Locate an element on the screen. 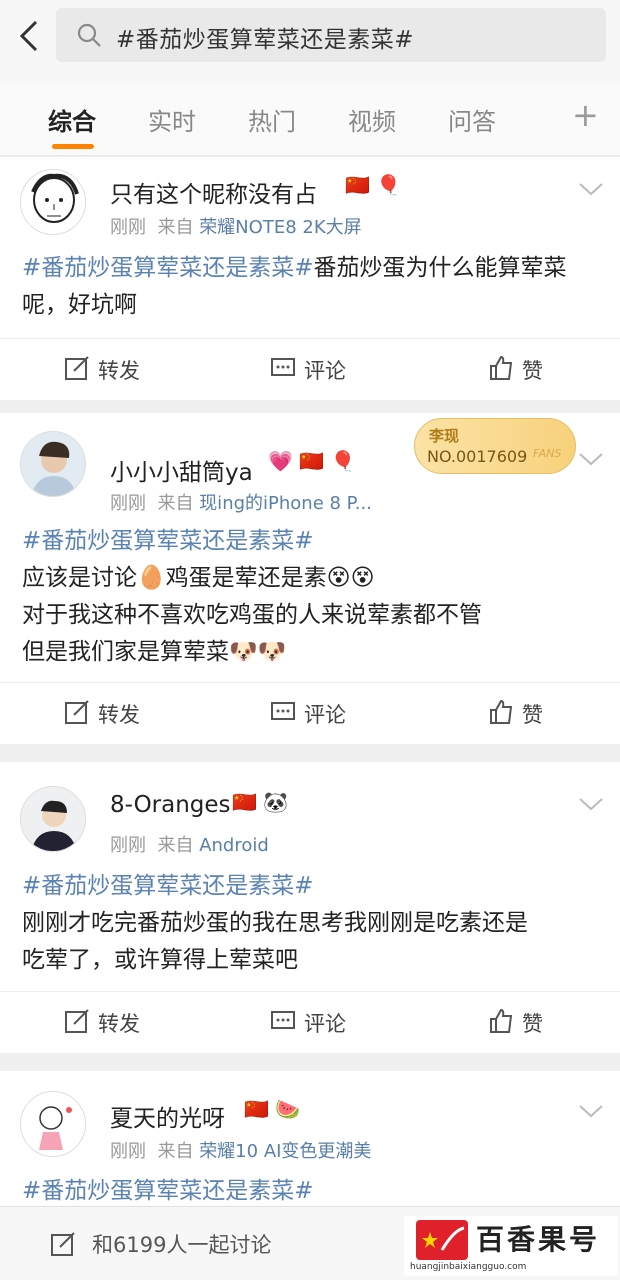 Image resolution: width=620 pixels, height=1280 pixels. discuss-input: 和6199人一起讨论 is located at coordinates (181, 1244).